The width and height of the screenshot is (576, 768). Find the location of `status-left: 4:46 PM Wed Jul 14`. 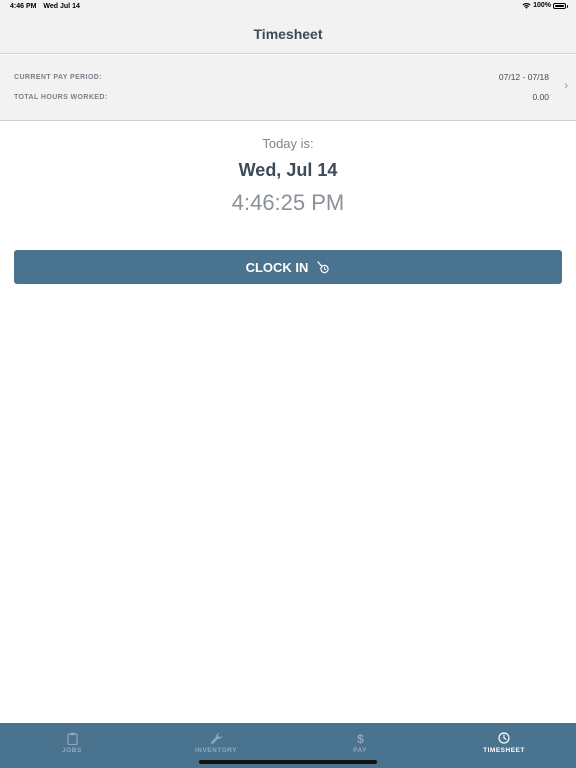

status-left: 4:46 PM Wed Jul 14 is located at coordinates (47, 6).